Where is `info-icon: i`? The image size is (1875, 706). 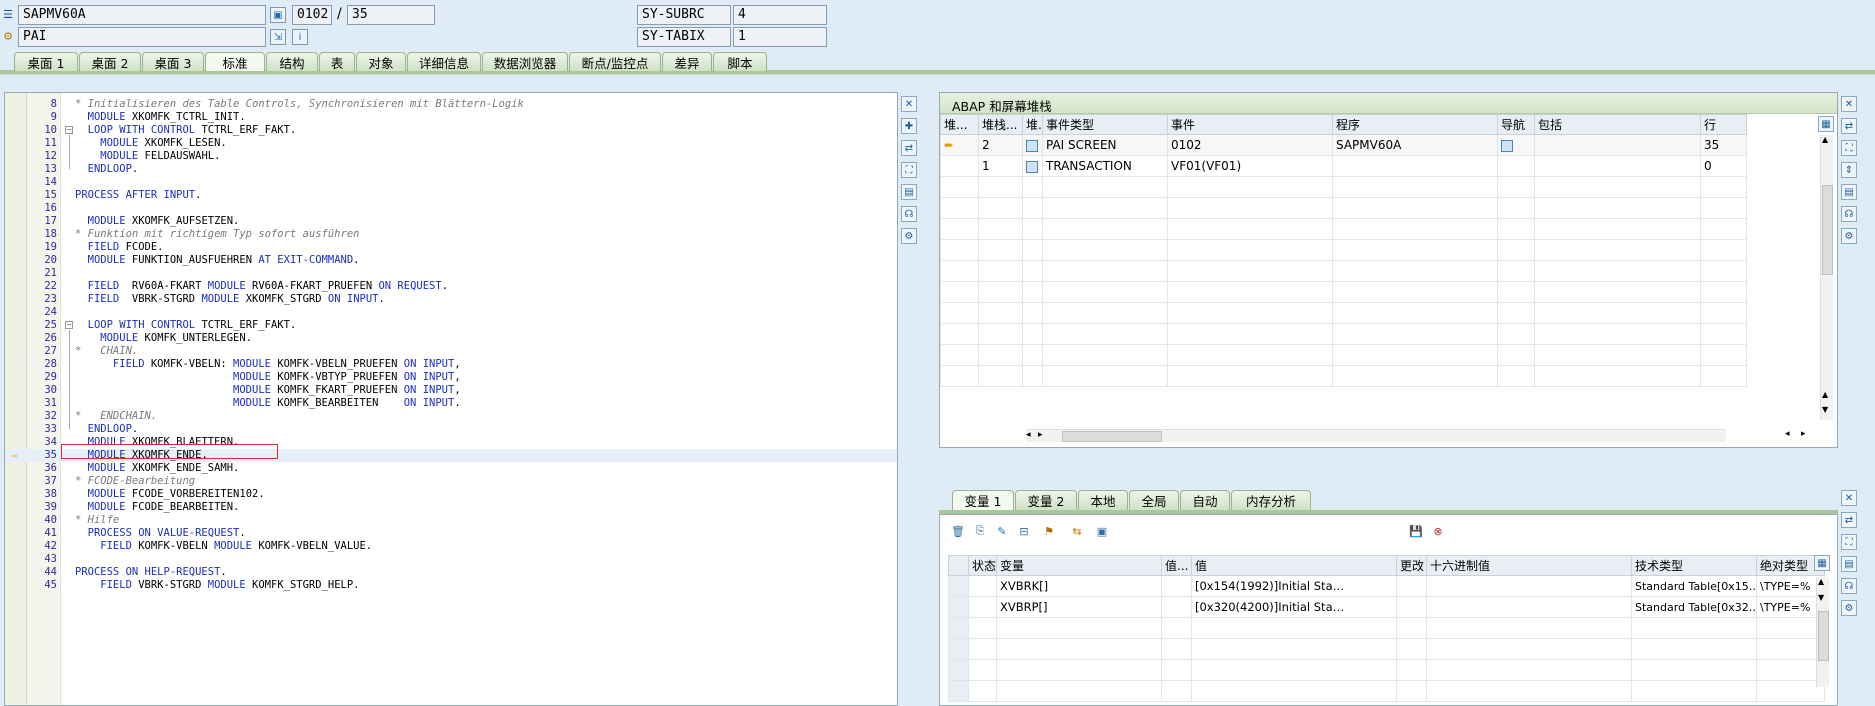
info-icon: i is located at coordinates (300, 37).